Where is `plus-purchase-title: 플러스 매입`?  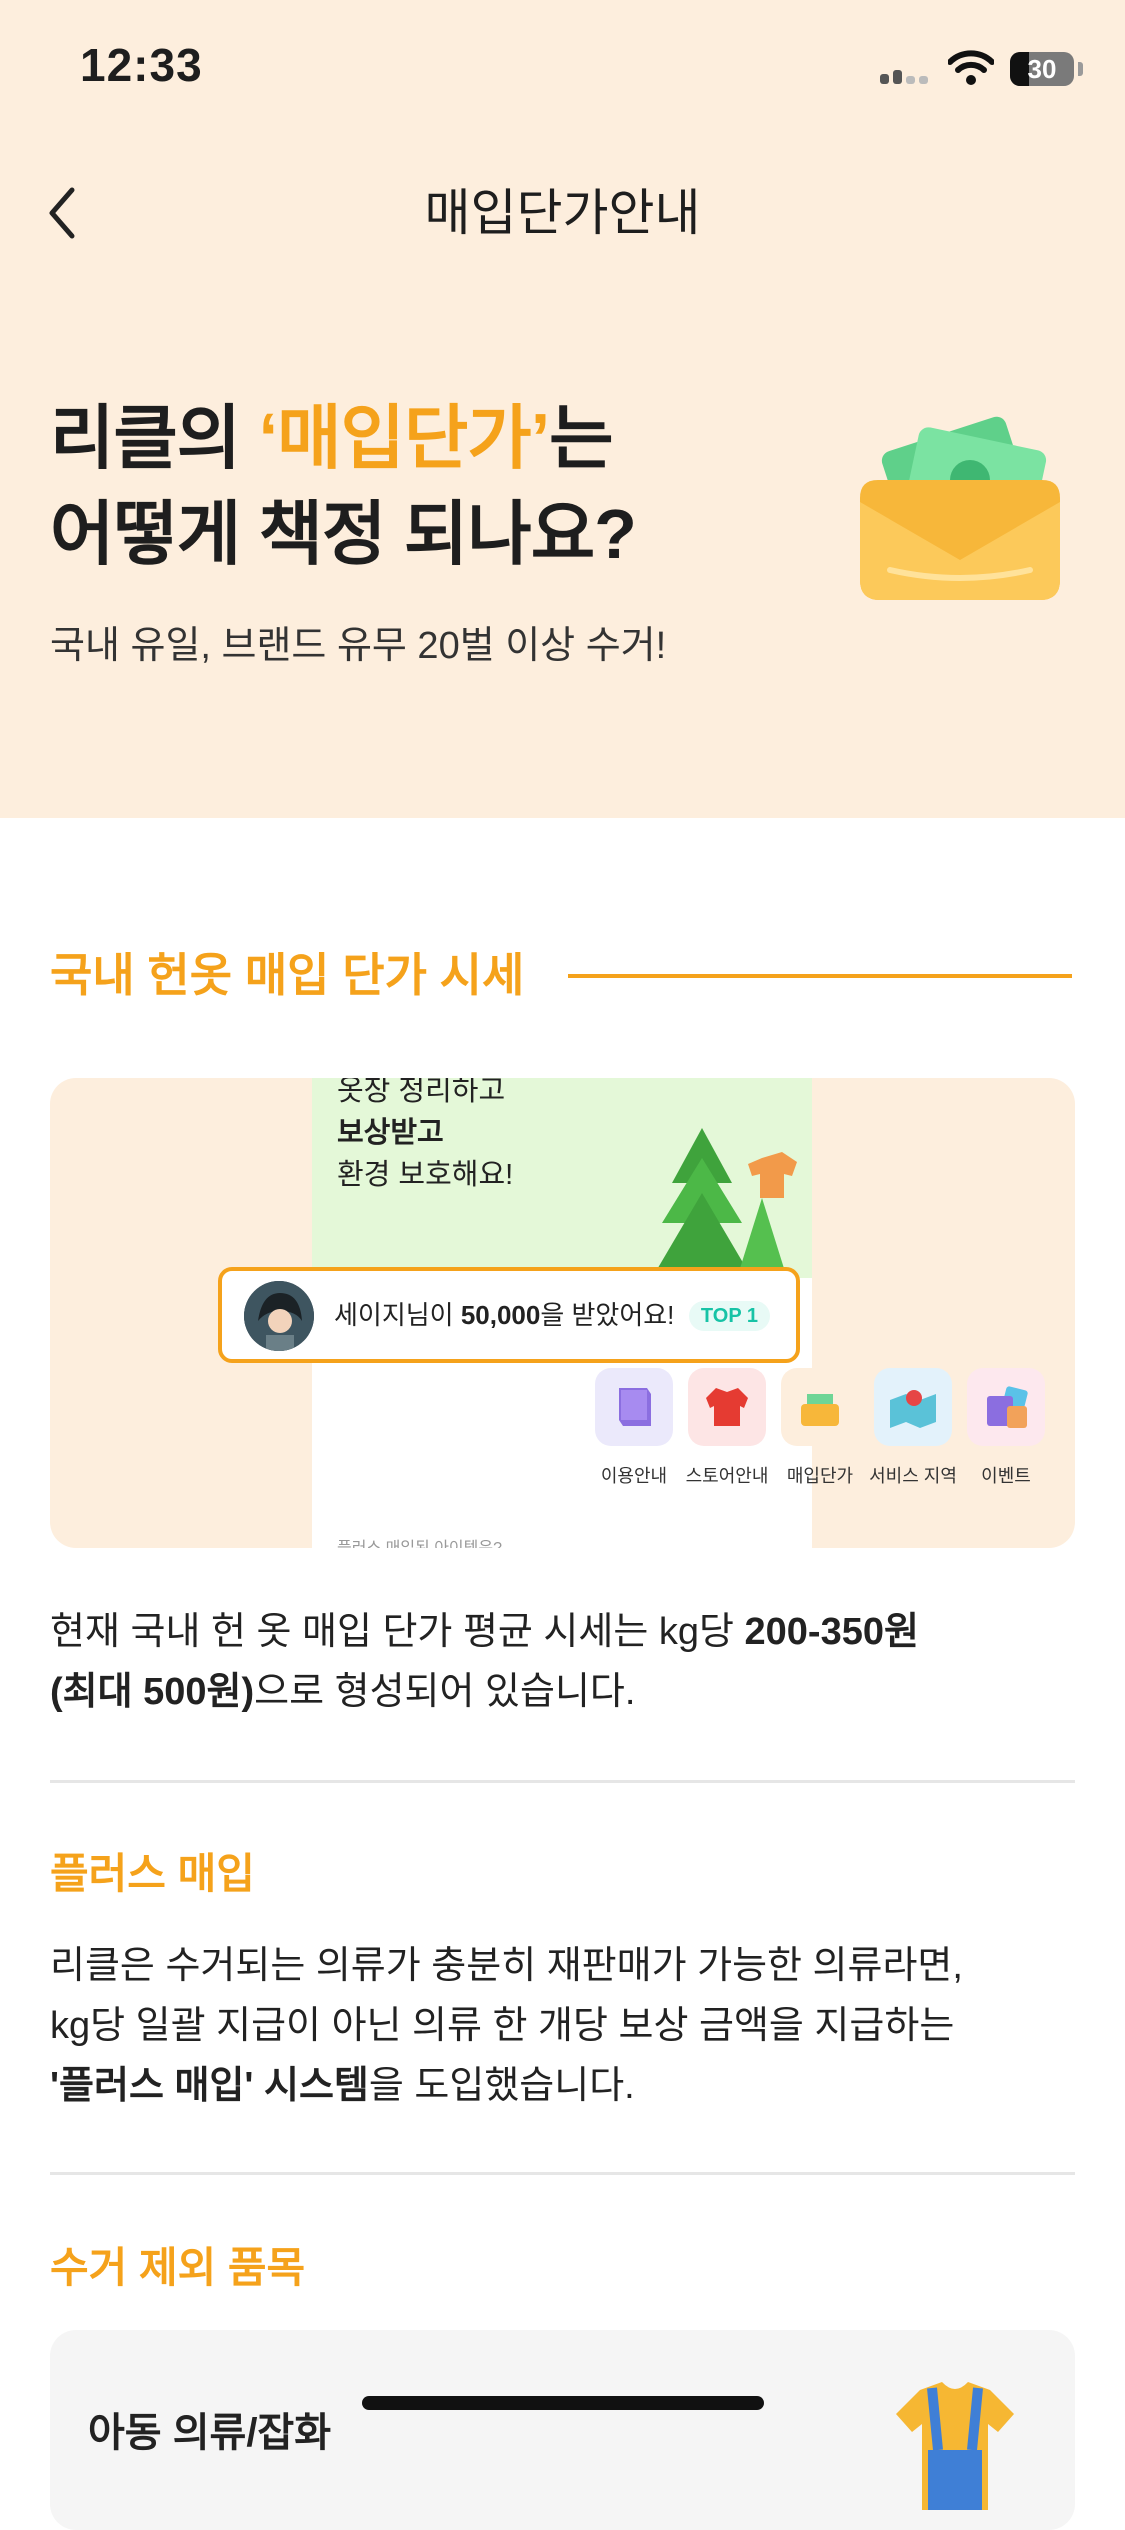
plus-purchase-title: 플러스 매입 is located at coordinates (152, 1873).